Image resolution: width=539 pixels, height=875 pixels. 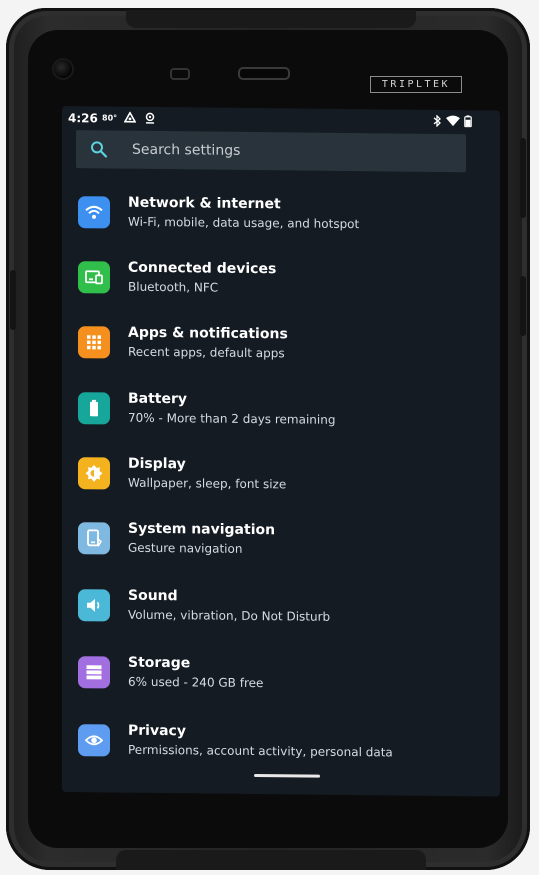 What do you see at coordinates (99, 149) in the screenshot?
I see `search-icon` at bounding box center [99, 149].